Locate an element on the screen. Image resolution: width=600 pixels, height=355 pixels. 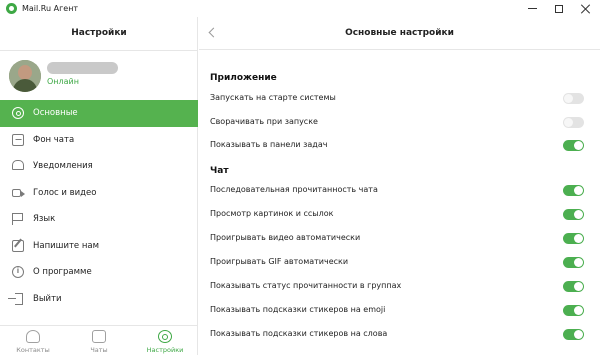
setting-row: Просмотр картинок и ссылок is located at coordinates (399, 215).